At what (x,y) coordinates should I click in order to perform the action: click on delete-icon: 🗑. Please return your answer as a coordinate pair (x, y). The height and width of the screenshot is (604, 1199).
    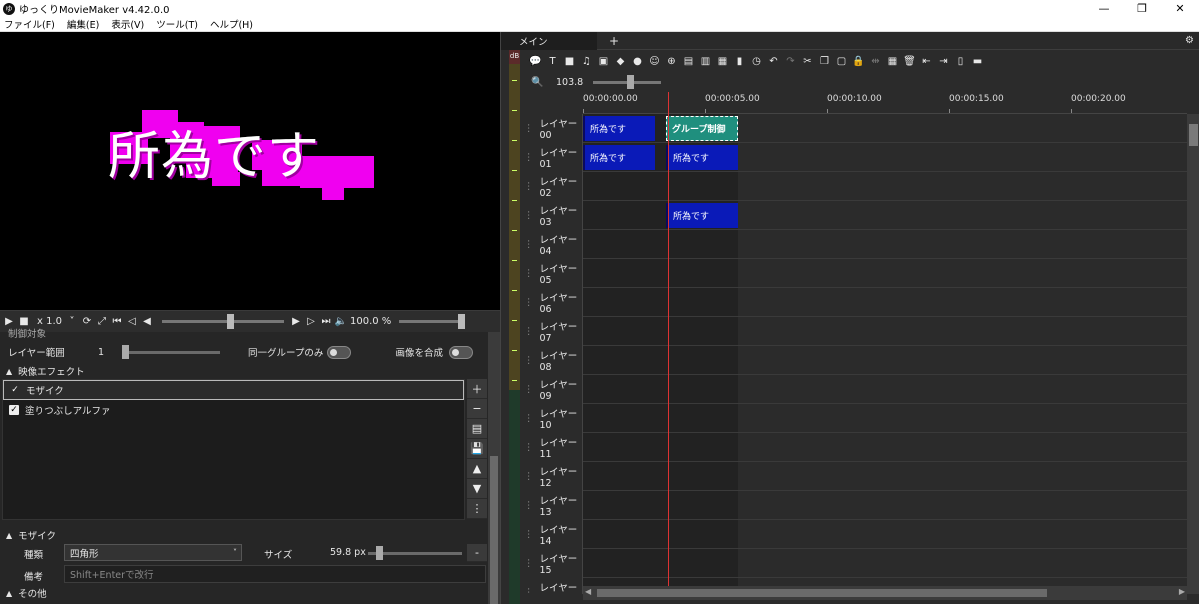
    Looking at the image, I should click on (909, 61).